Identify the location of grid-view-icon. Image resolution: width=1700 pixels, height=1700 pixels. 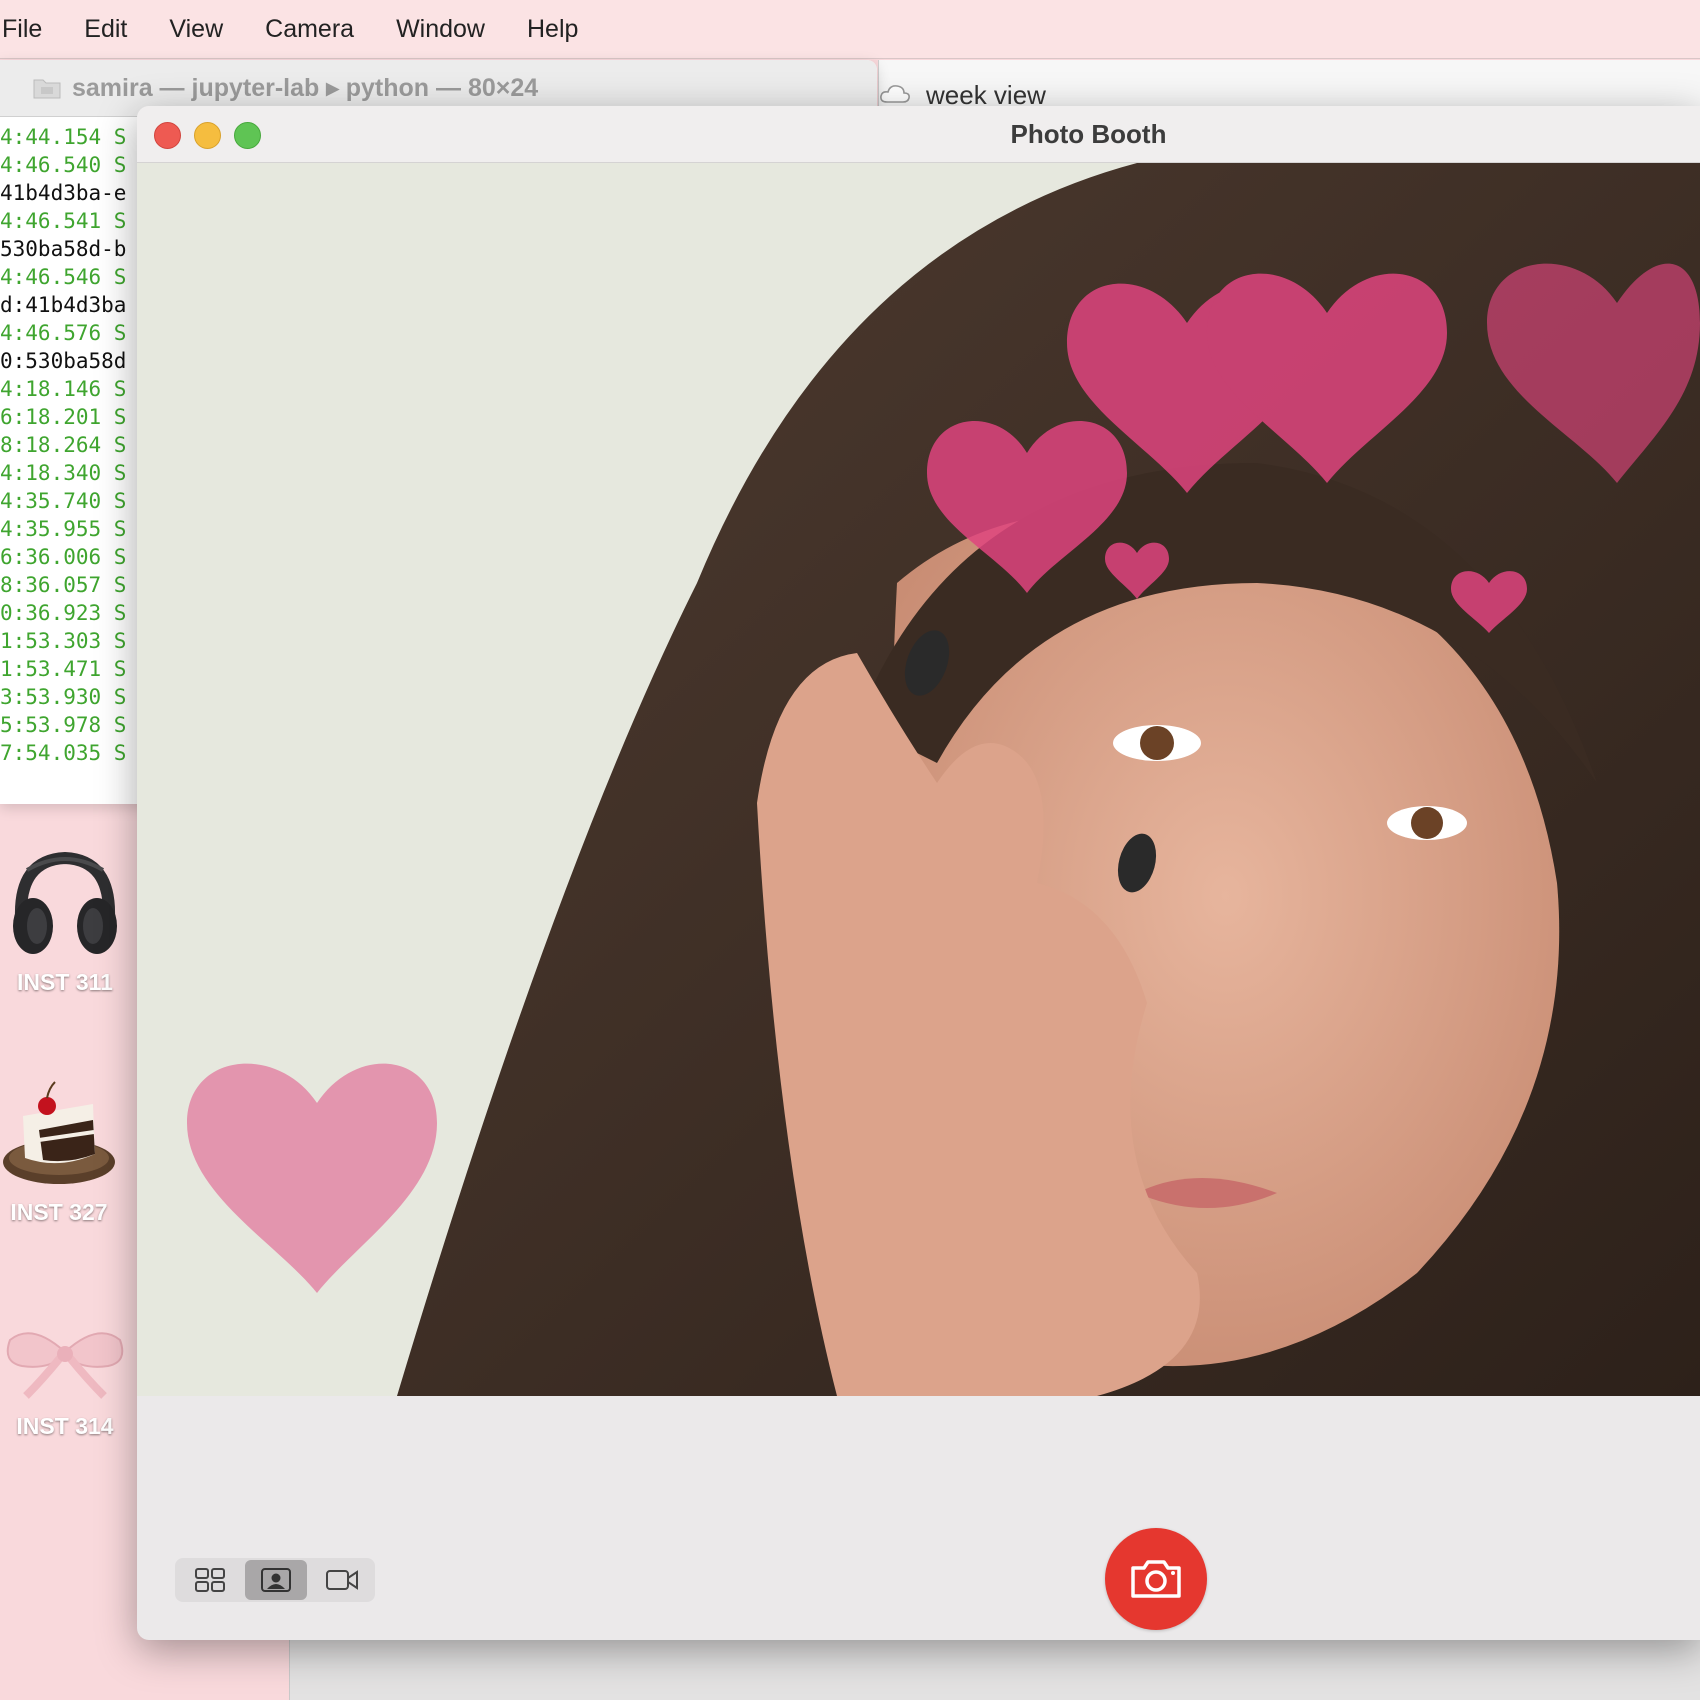
(210, 1580).